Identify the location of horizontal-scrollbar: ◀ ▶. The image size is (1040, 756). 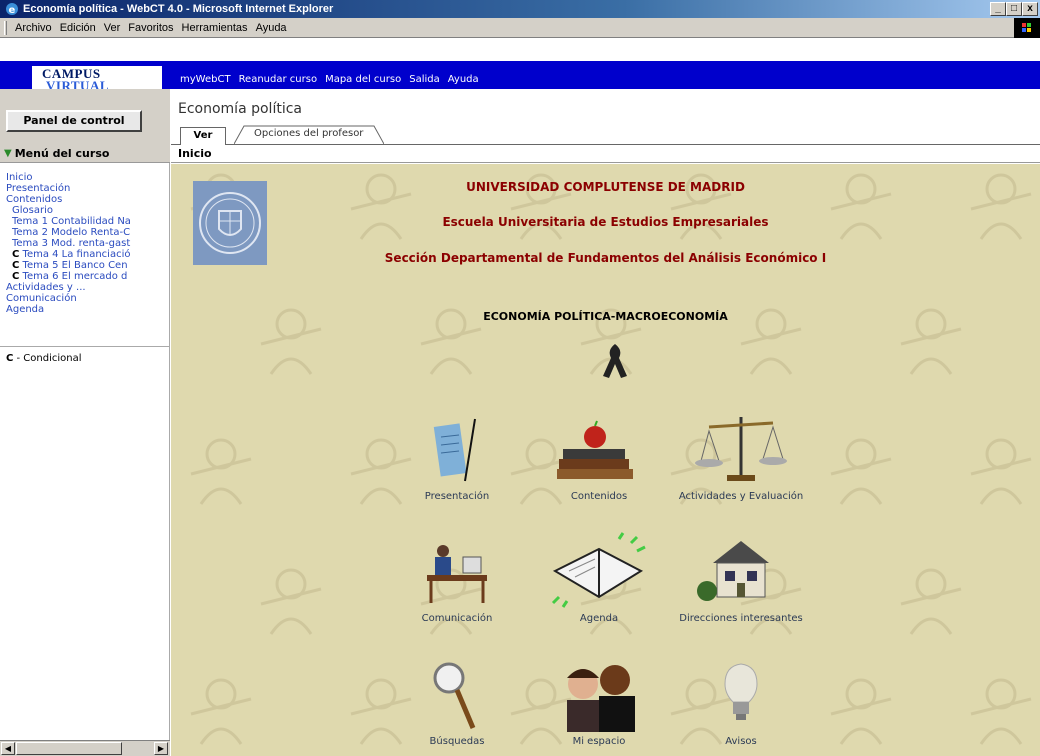
(85, 748).